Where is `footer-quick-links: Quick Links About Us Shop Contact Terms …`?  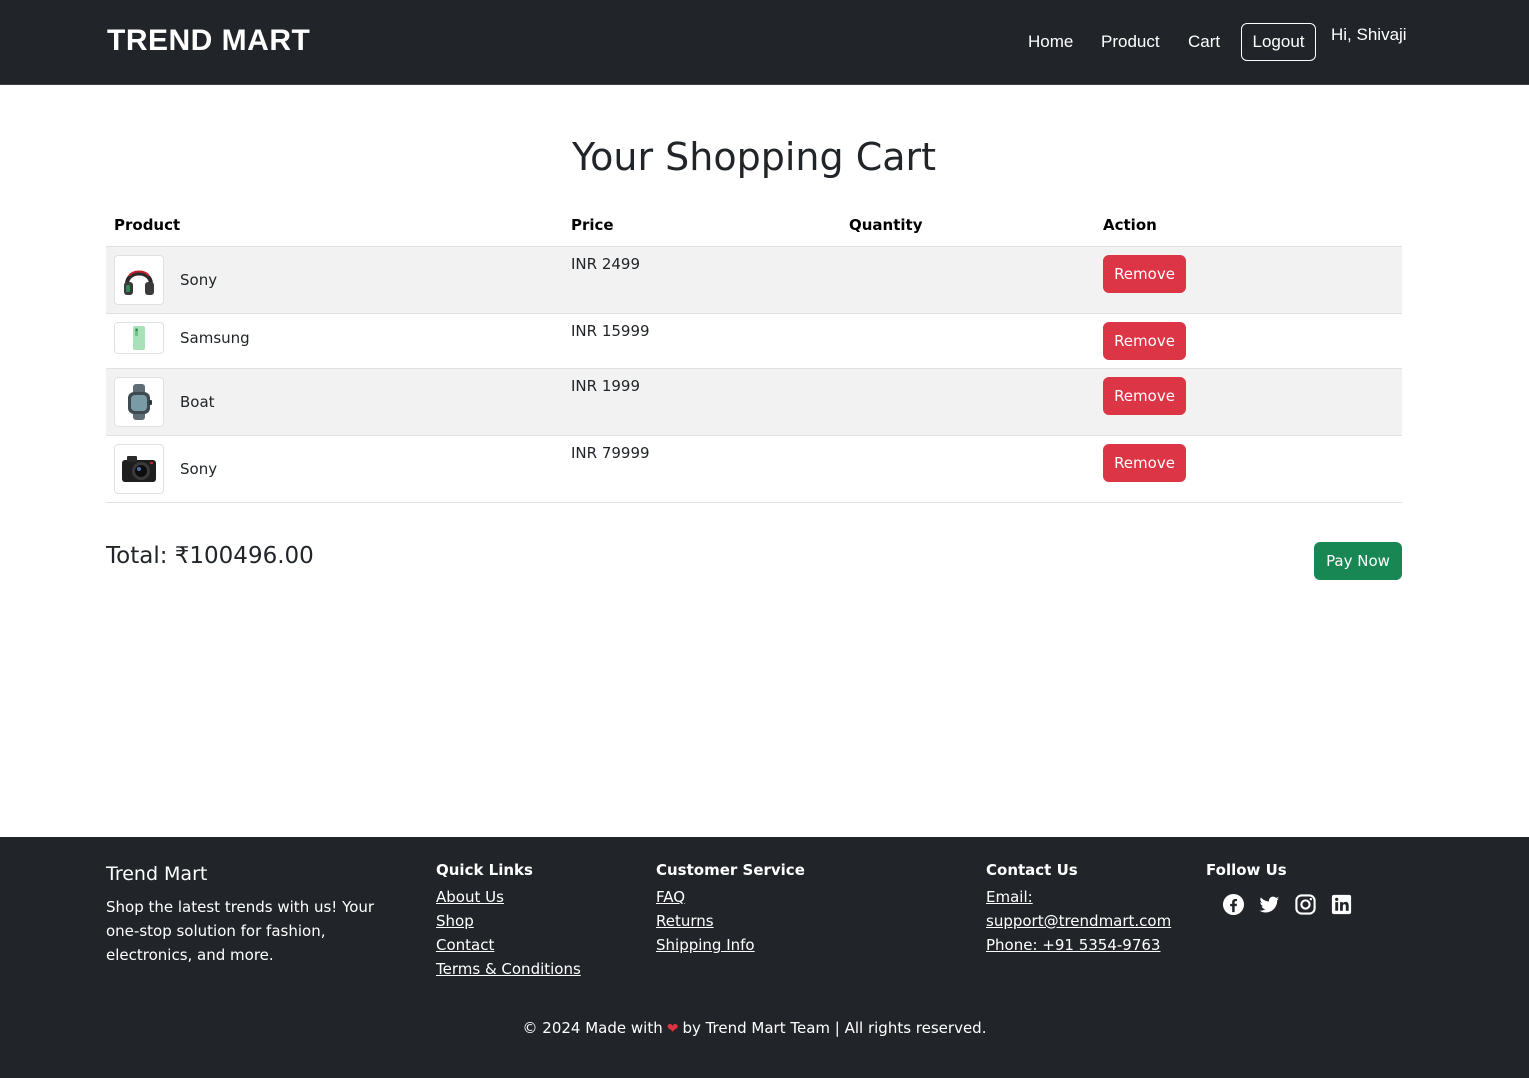
footer-quick-links: Quick Links About Us Shop Contact Terms … is located at coordinates (508, 921).